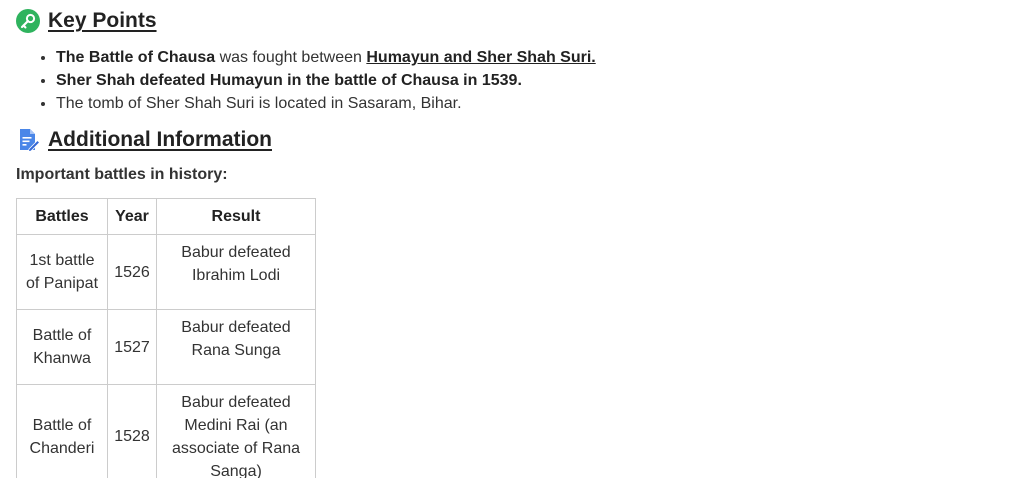 This screenshot has height=478, width=1028. Describe the element at coordinates (102, 20) in the screenshot. I see `key-points-title: Key Points` at that location.